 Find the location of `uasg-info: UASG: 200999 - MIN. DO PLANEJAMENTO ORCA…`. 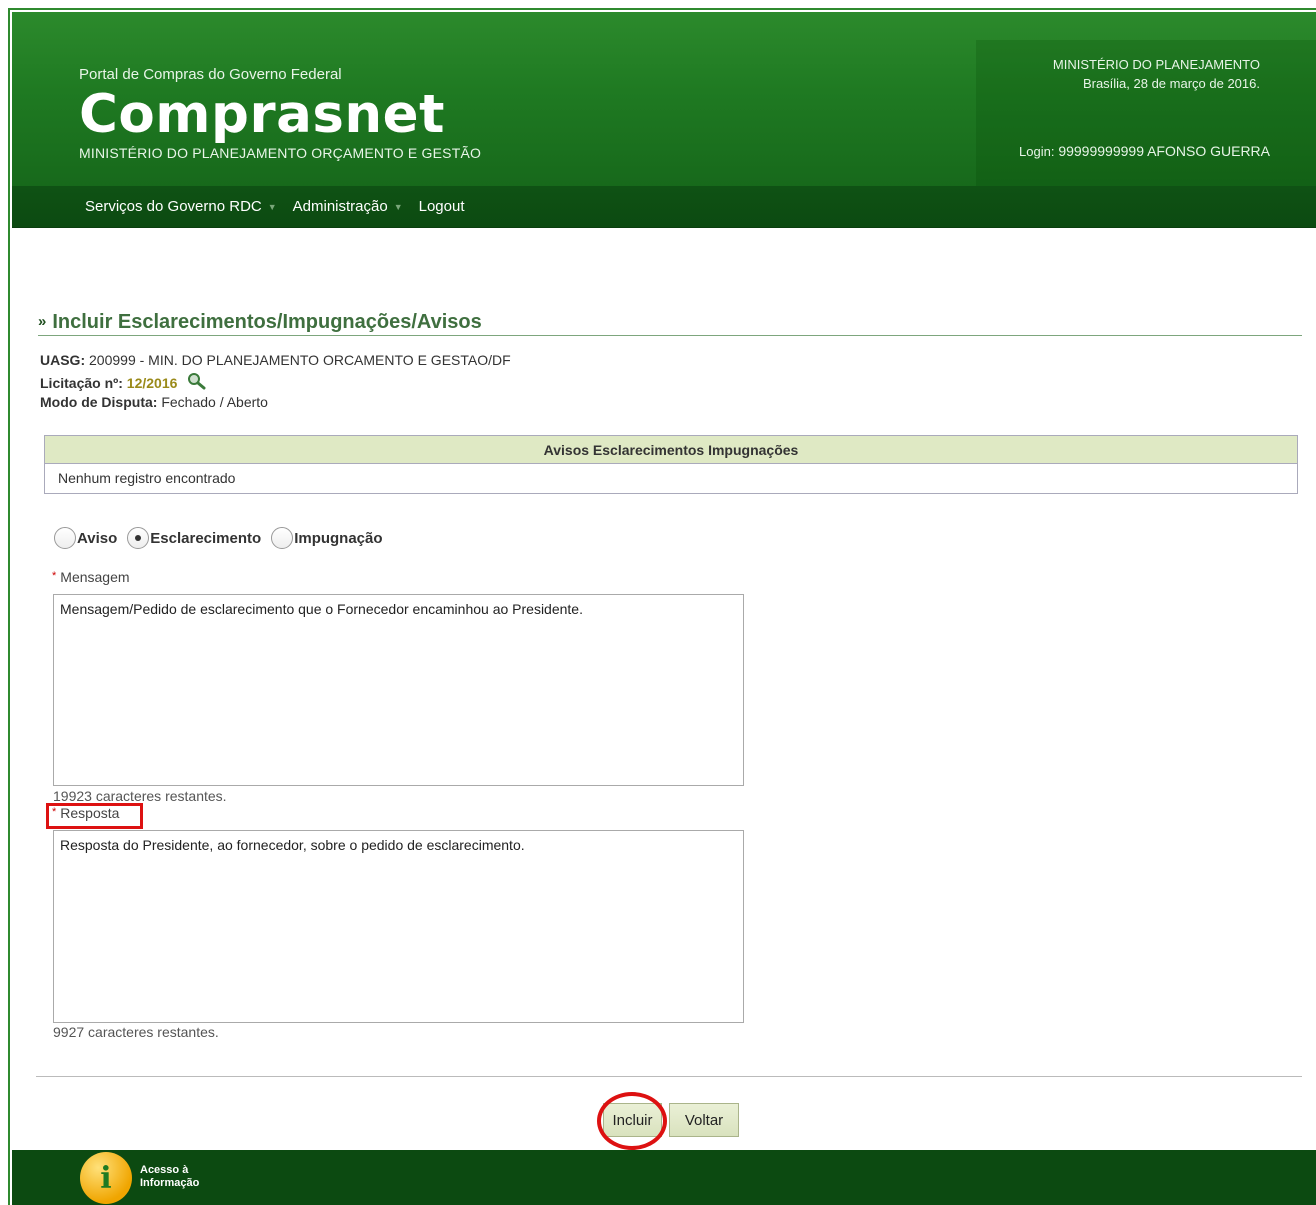

uasg-info: UASG: 200999 - MIN. DO PLANEJAMENTO ORCA… is located at coordinates (275, 360).